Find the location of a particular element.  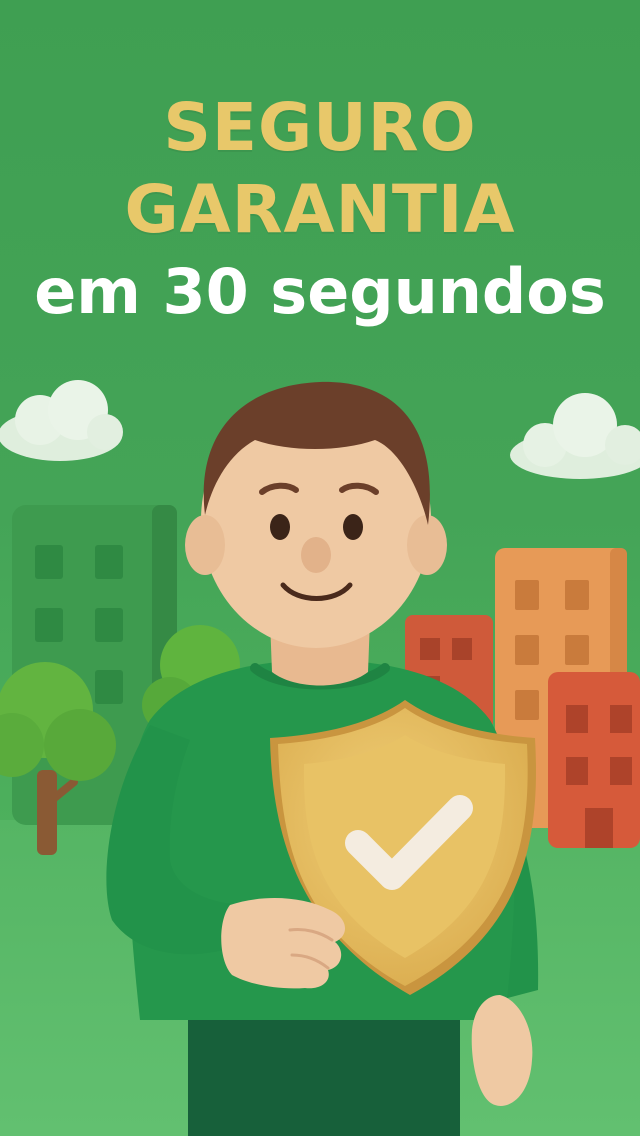

hand is located at coordinates (283, 943).